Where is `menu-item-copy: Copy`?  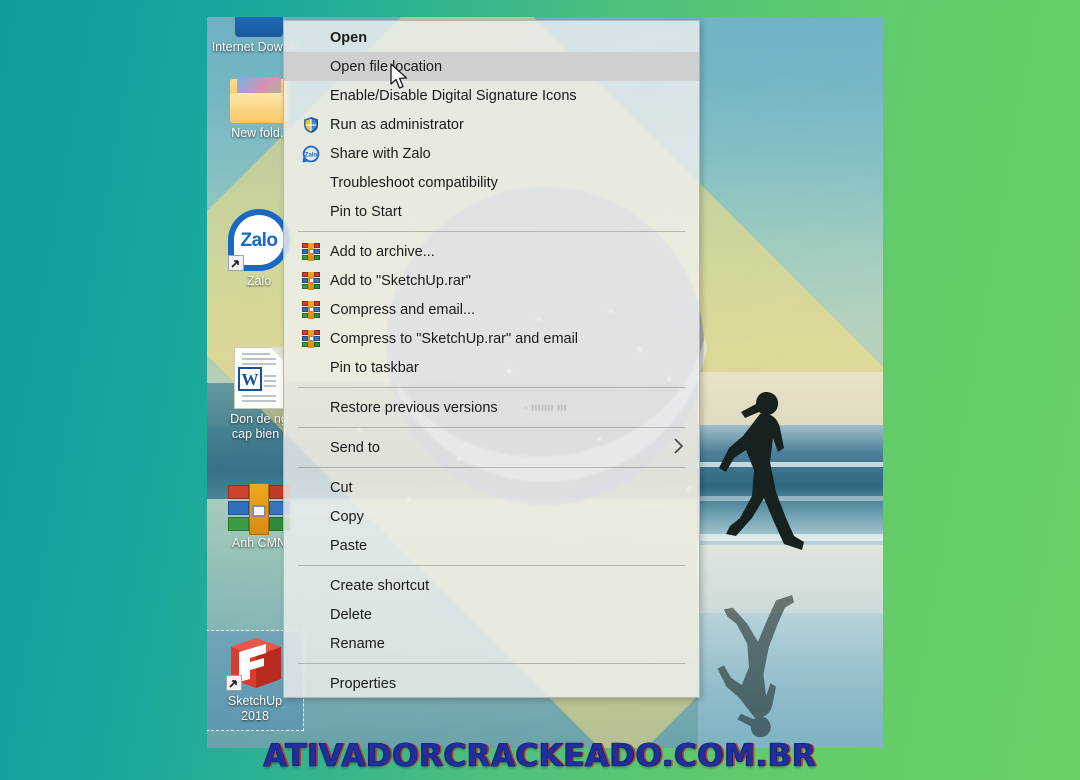 menu-item-copy: Copy is located at coordinates (491, 516).